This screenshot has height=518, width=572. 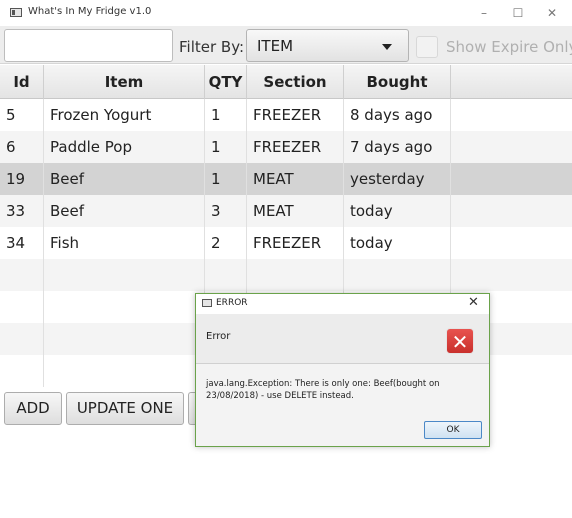 I want to click on cell-item: Fish, so click(x=124, y=243).